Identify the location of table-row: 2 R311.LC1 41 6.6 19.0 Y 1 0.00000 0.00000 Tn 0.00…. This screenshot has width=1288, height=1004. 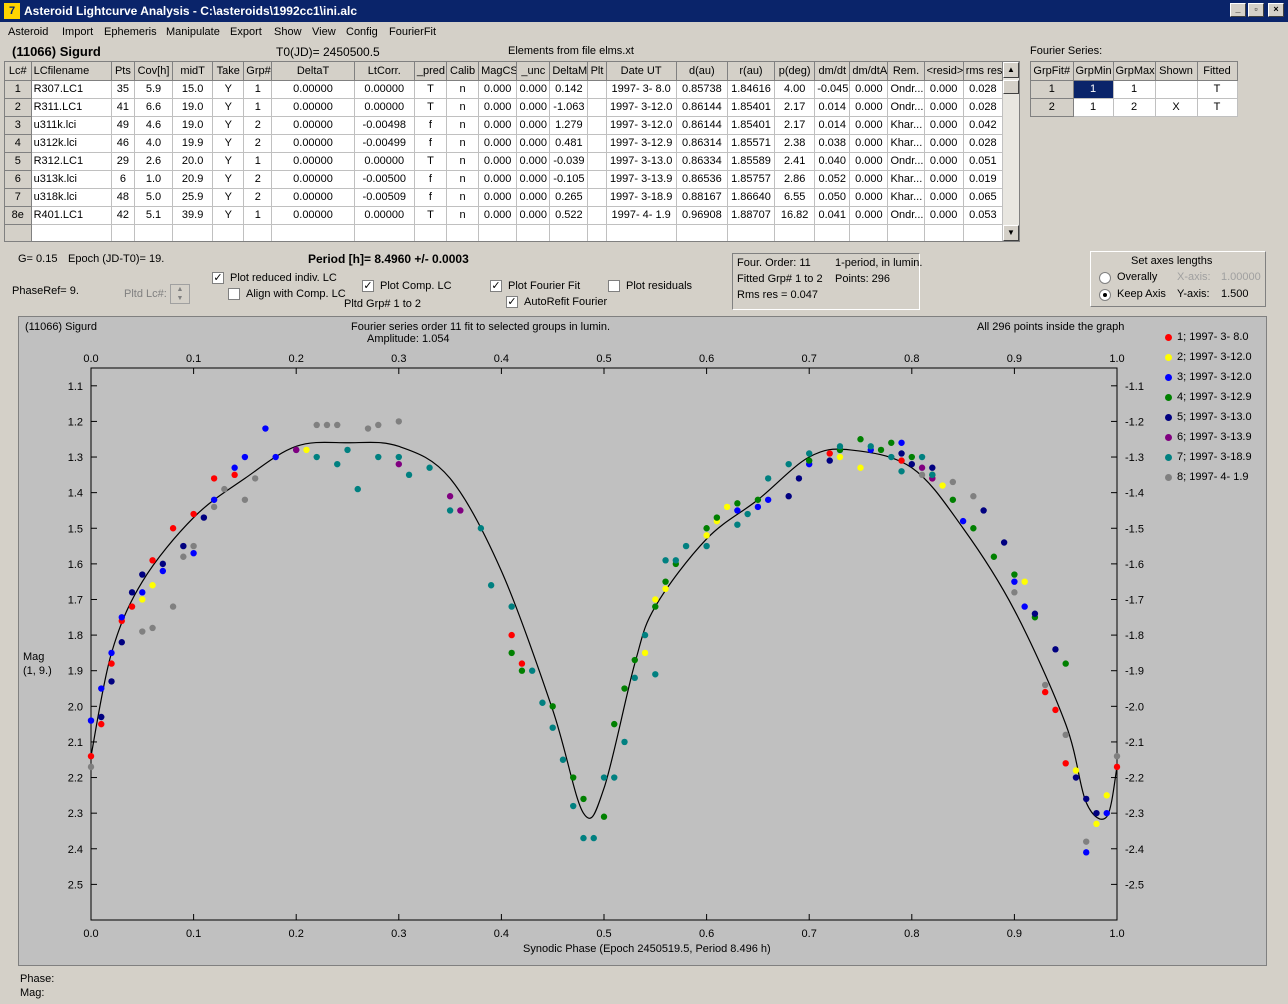
(504, 107).